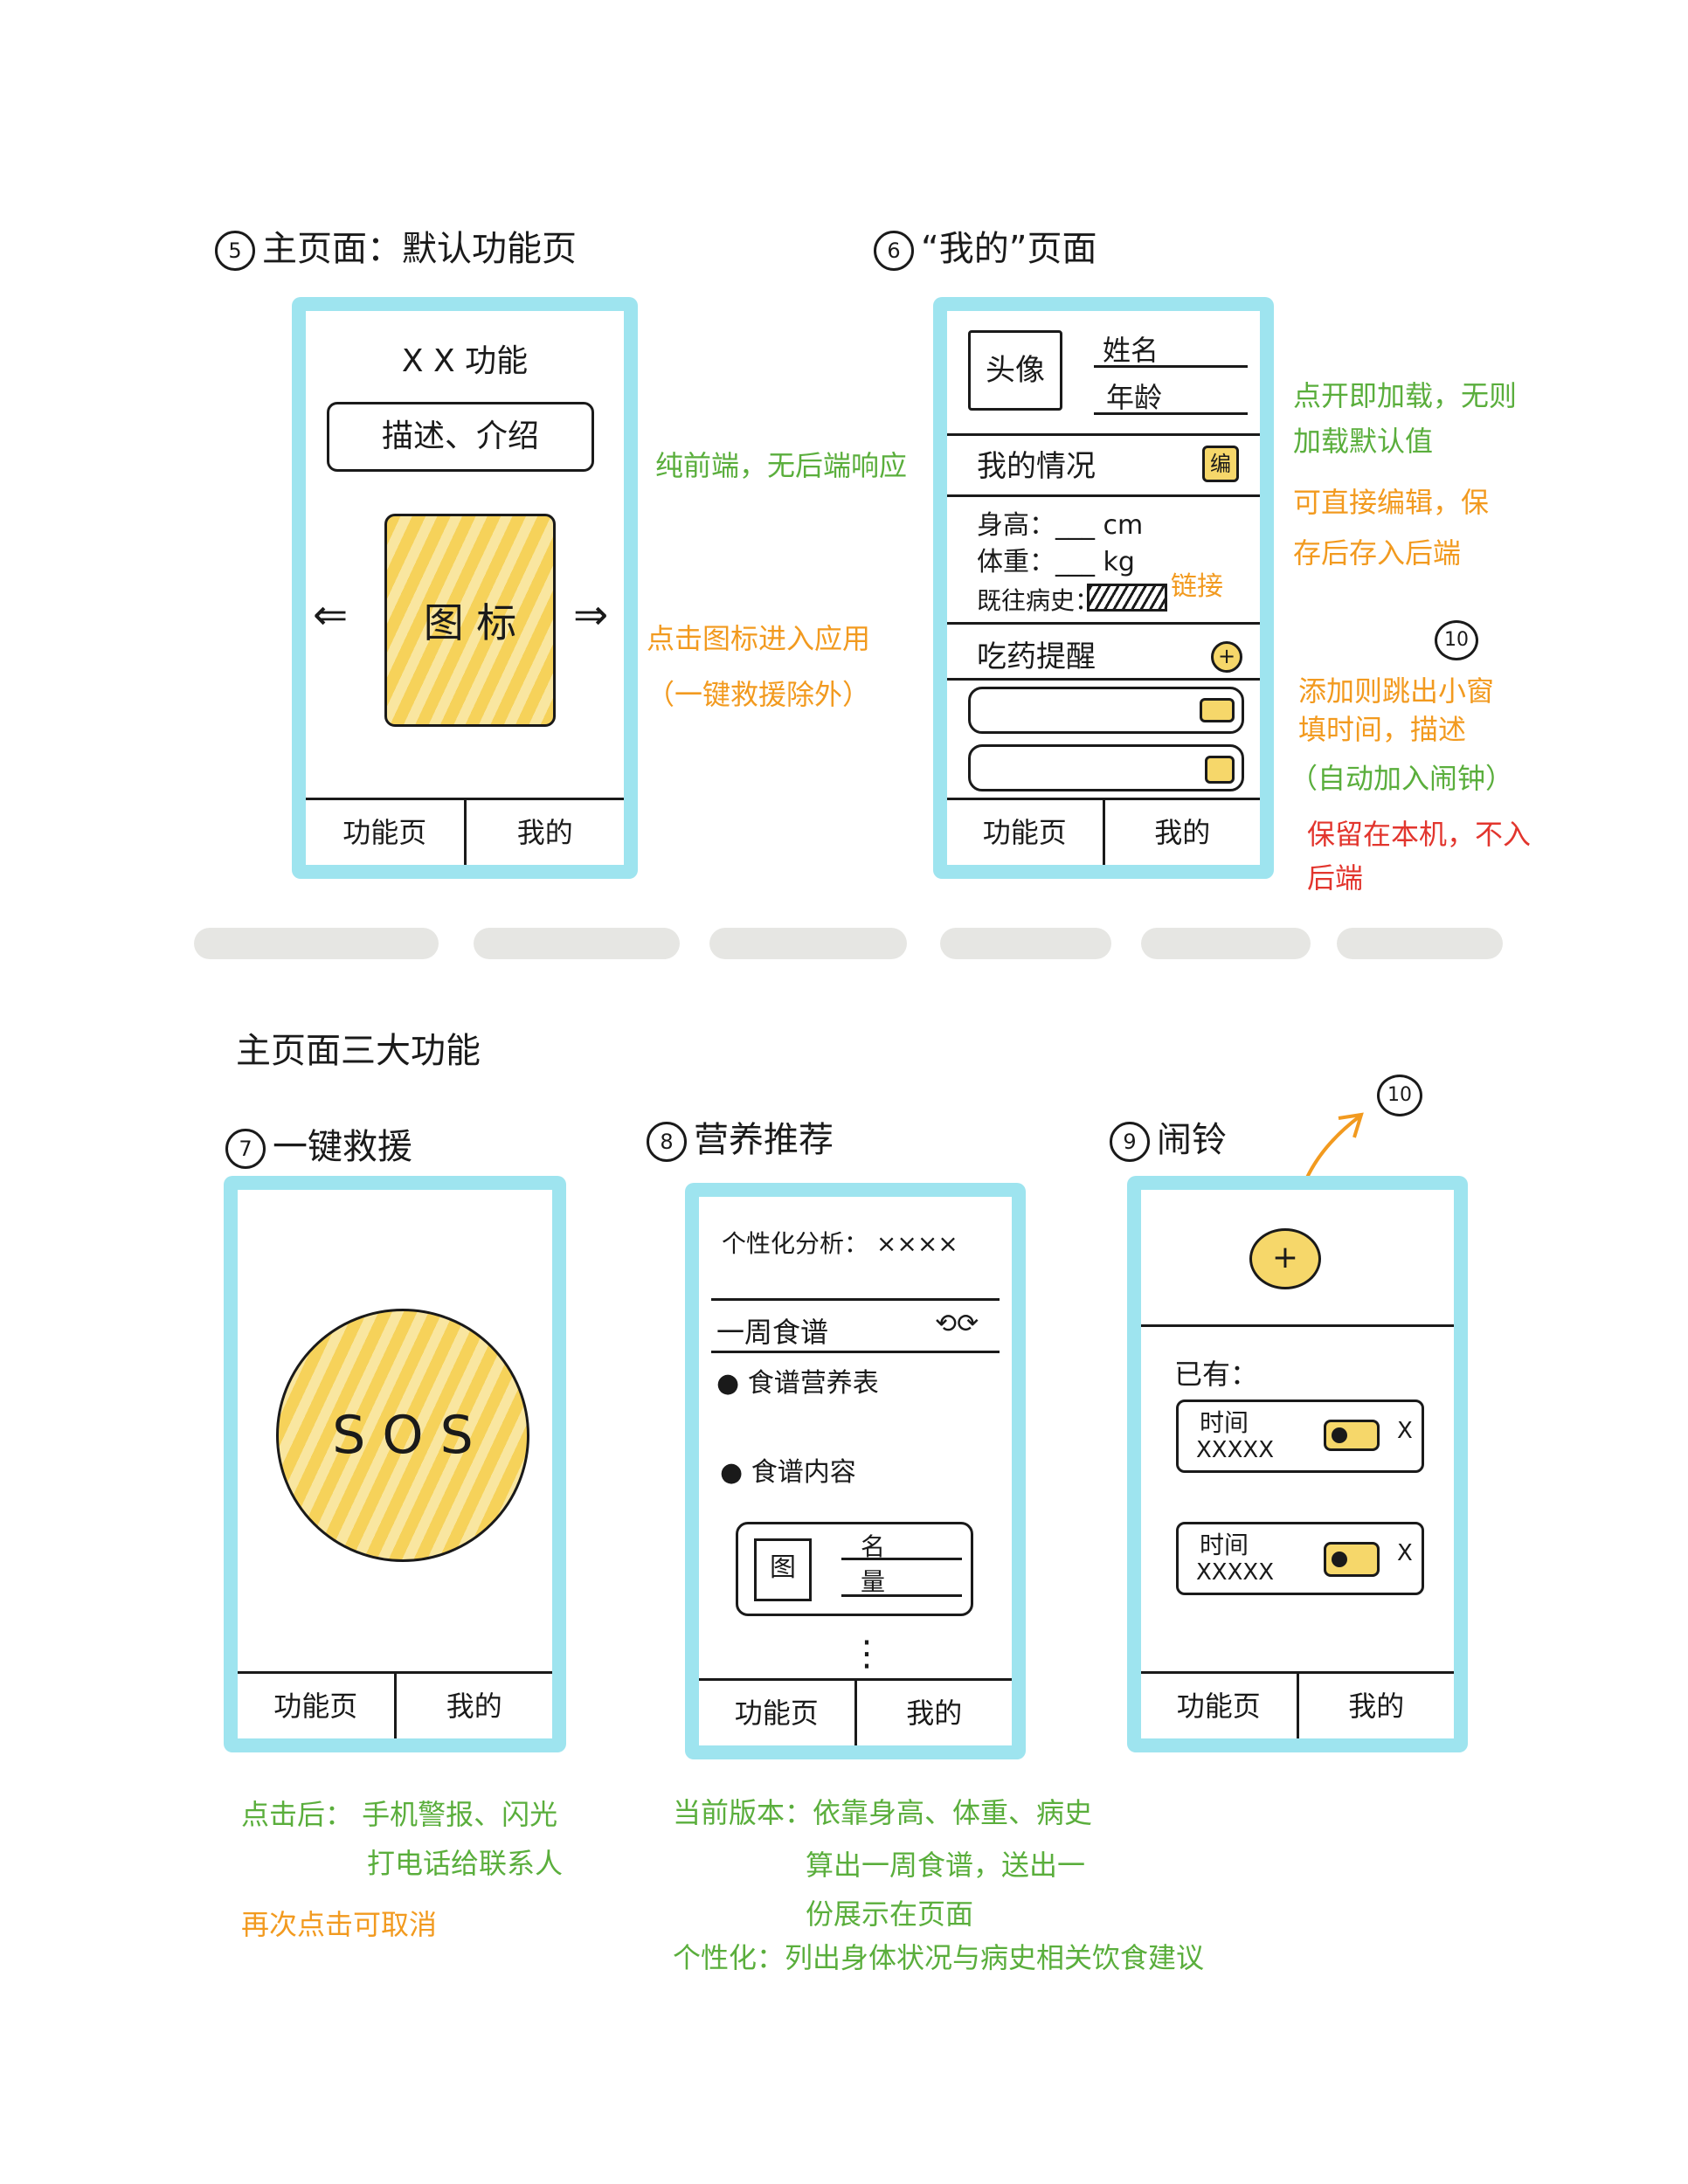  I want to click on add-alarm-button: +, so click(1285, 1258).